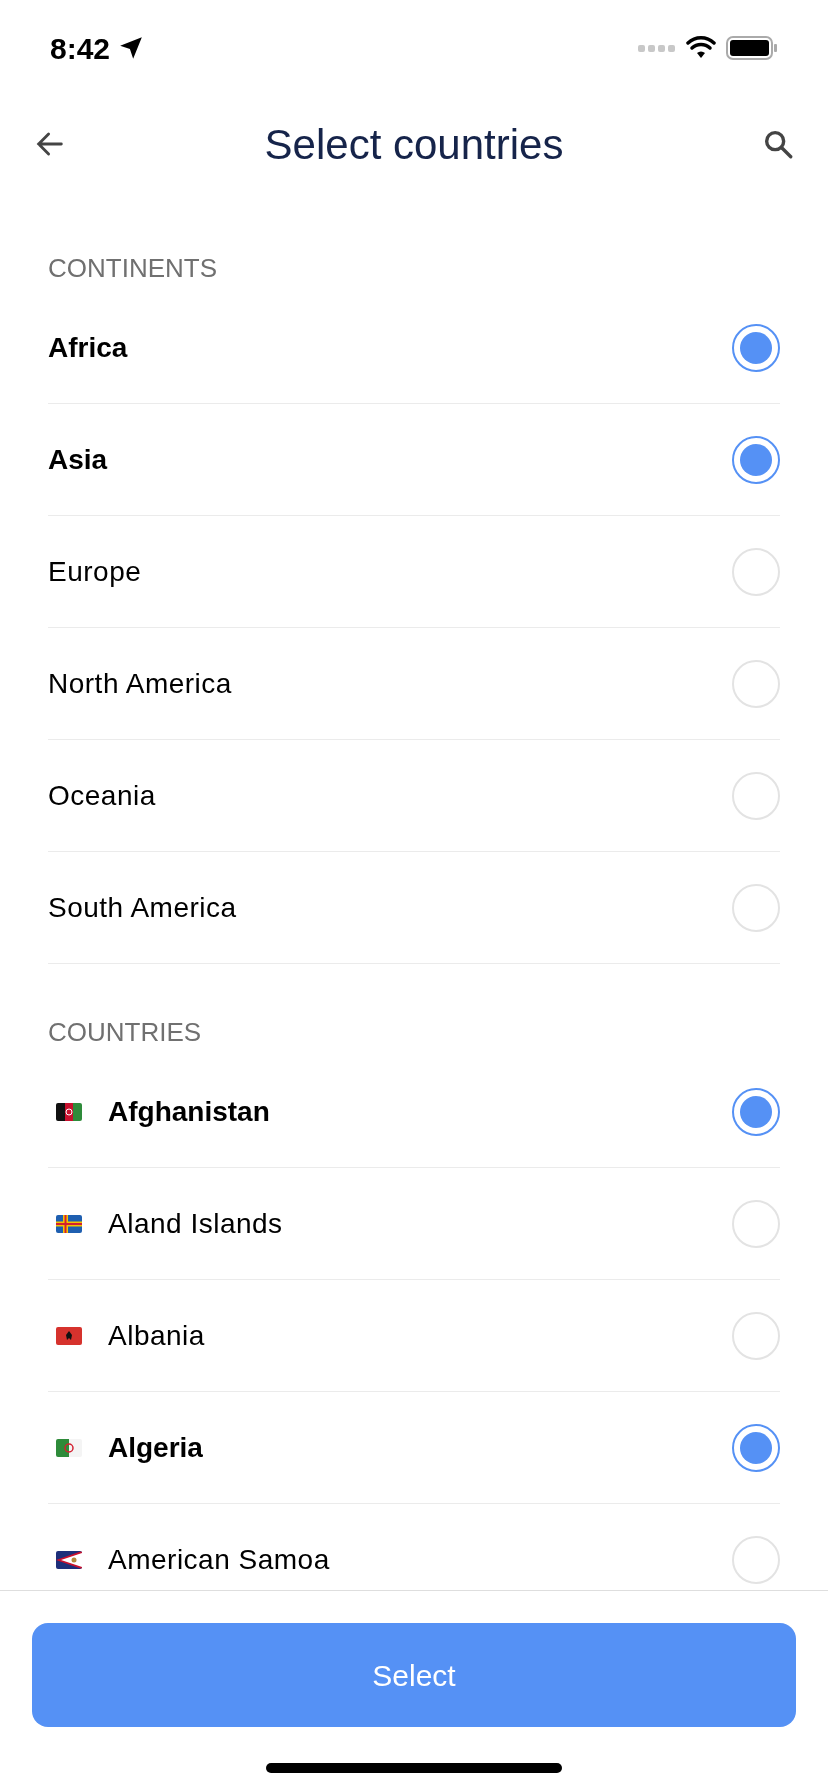  I want to click on list-row: Oceania, so click(414, 796).